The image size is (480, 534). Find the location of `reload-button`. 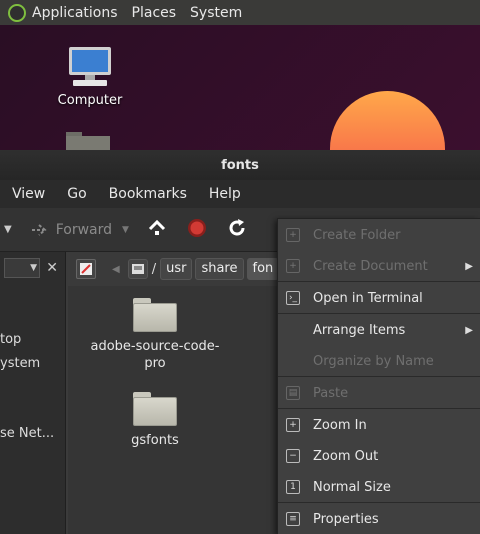

reload-button is located at coordinates (237, 230).